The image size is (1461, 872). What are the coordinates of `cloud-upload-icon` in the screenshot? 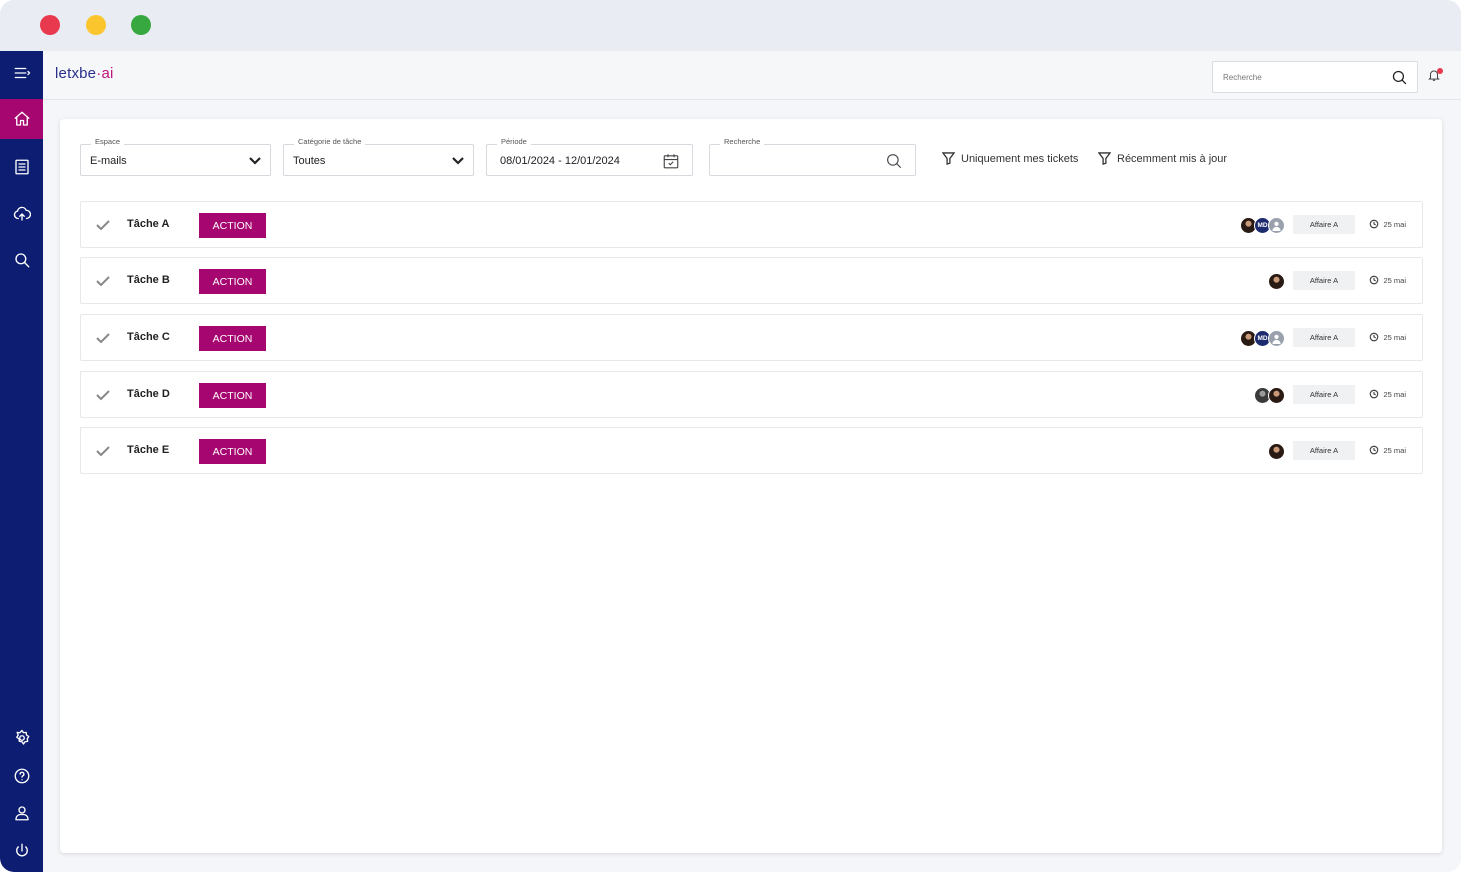 It's located at (22, 213).